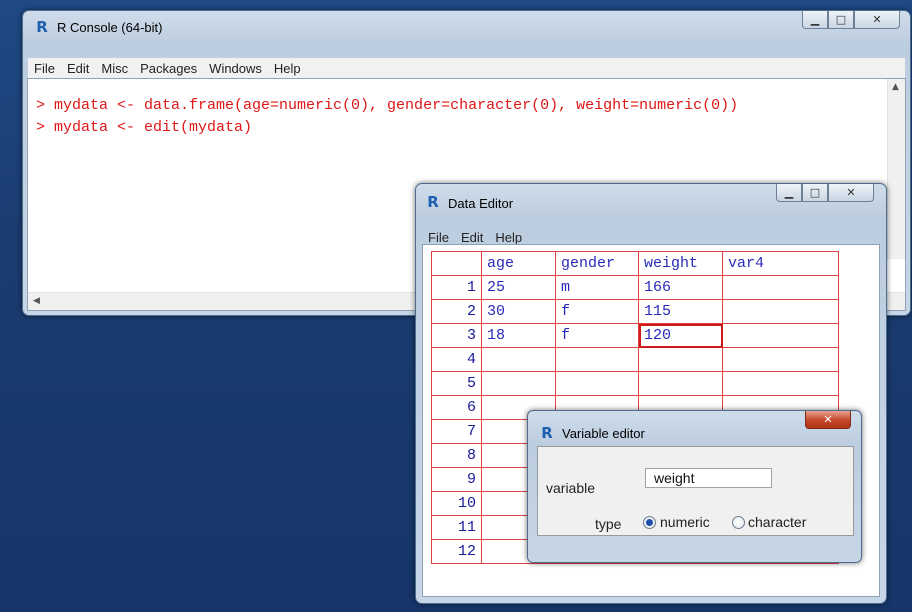 This screenshot has height=612, width=912. Describe the element at coordinates (456, 263) in the screenshot. I see `corner-cell` at that location.